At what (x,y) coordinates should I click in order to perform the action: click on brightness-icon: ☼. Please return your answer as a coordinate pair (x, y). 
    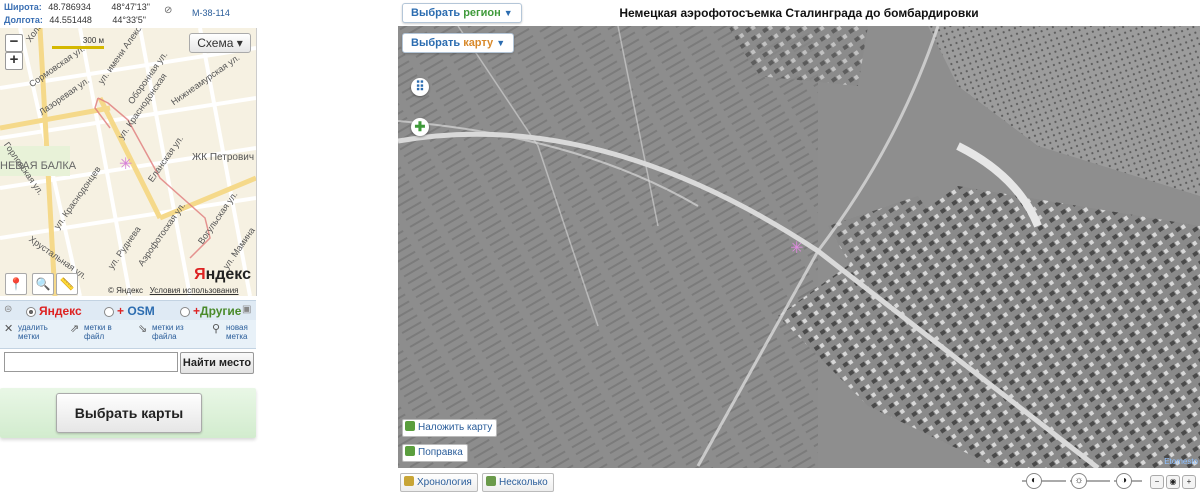
    Looking at the image, I should click on (1079, 481).